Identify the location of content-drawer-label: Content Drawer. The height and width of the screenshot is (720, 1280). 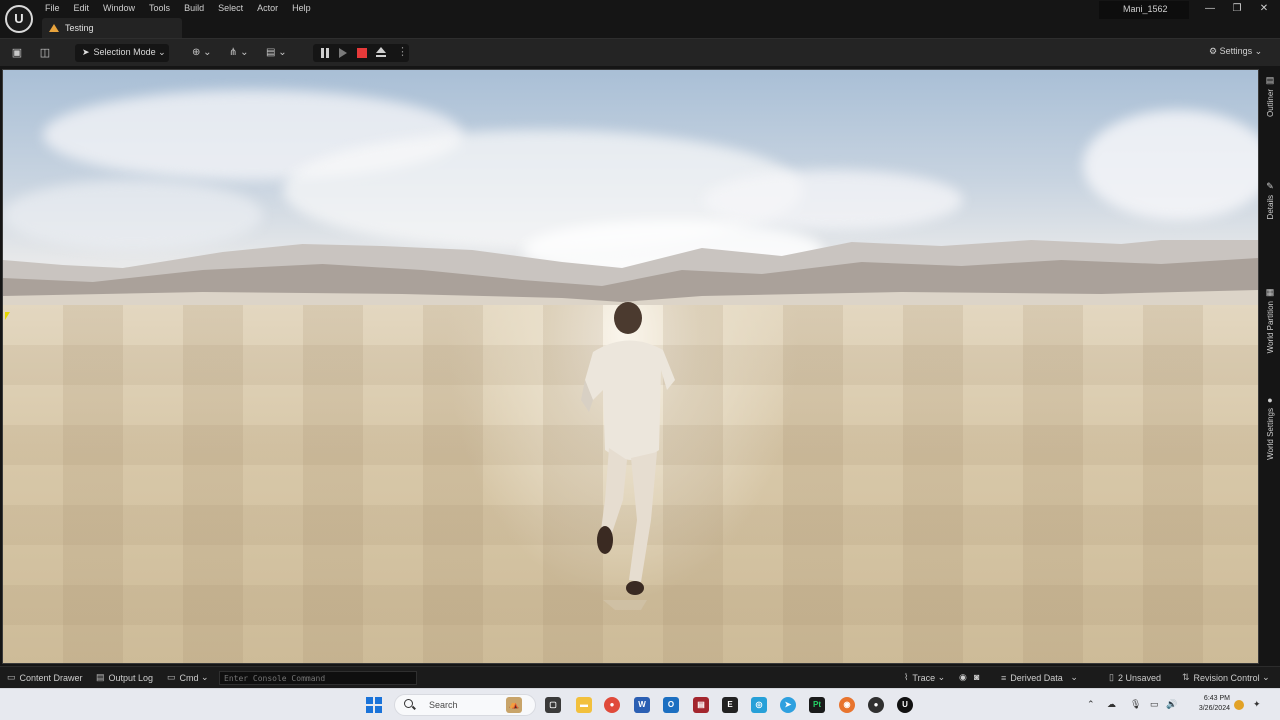
(51, 677).